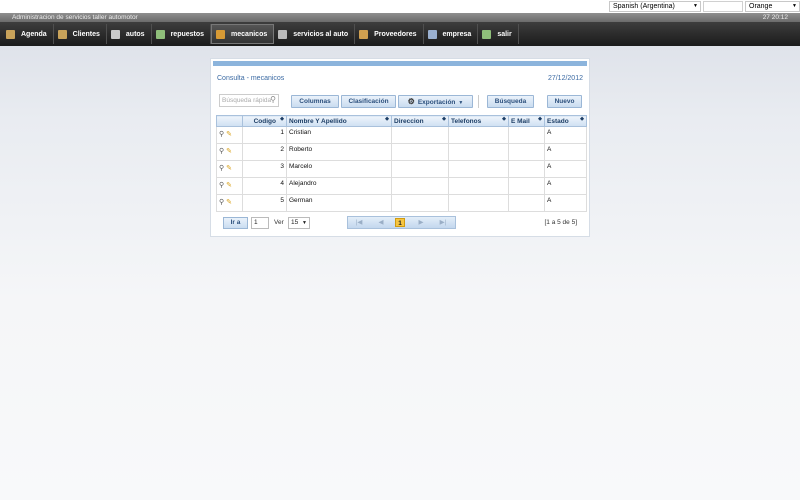  Describe the element at coordinates (264, 203) in the screenshot. I see `cell-codigo: 5` at that location.